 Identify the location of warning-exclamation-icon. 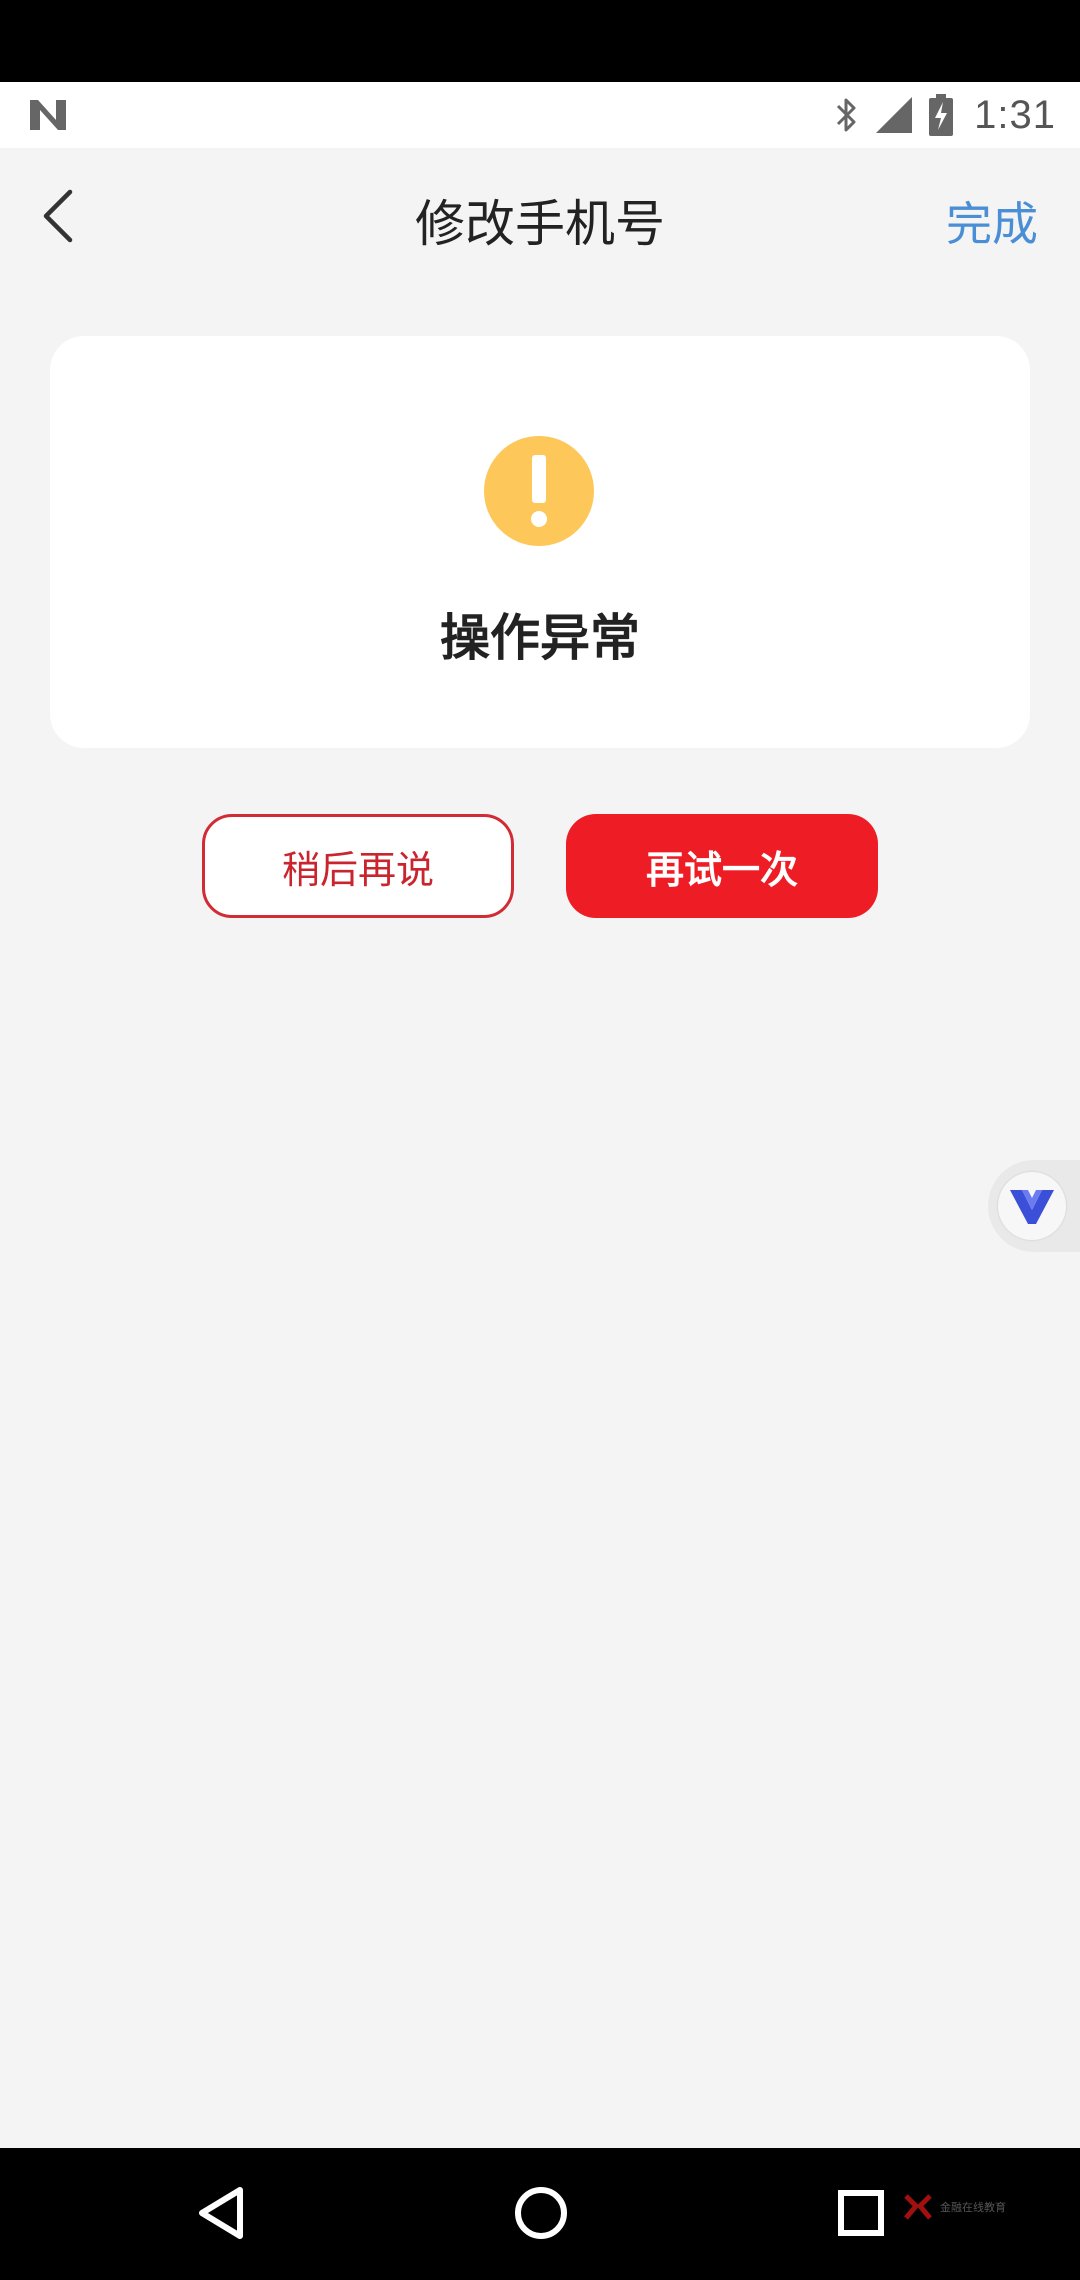
(539, 491).